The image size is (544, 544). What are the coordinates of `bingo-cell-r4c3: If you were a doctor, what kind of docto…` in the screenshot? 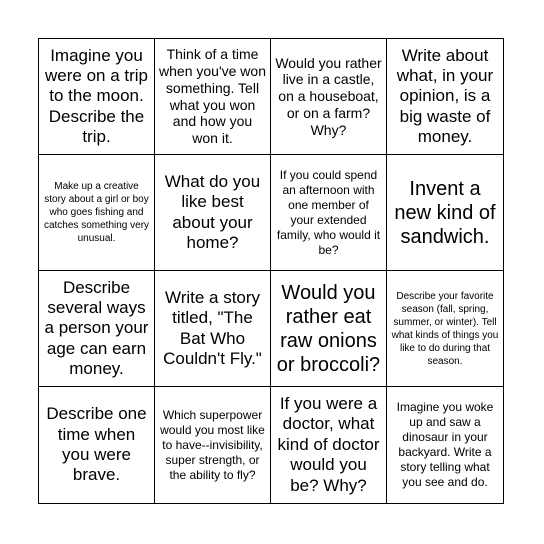 It's located at (329, 445).